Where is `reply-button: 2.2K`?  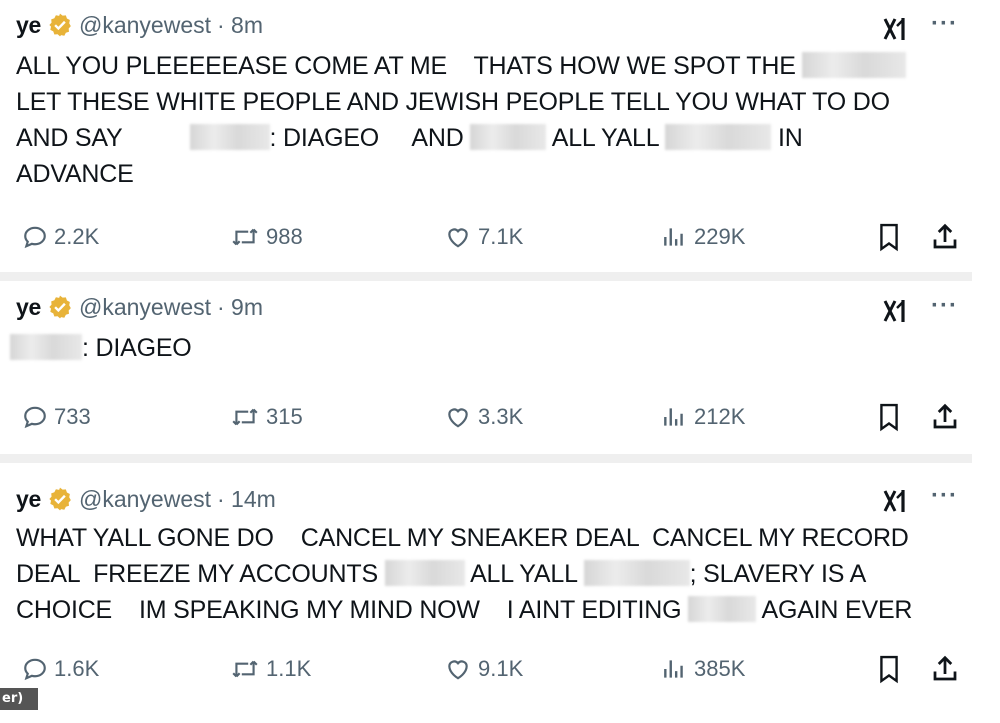 reply-button: 2.2K is located at coordinates (60, 237).